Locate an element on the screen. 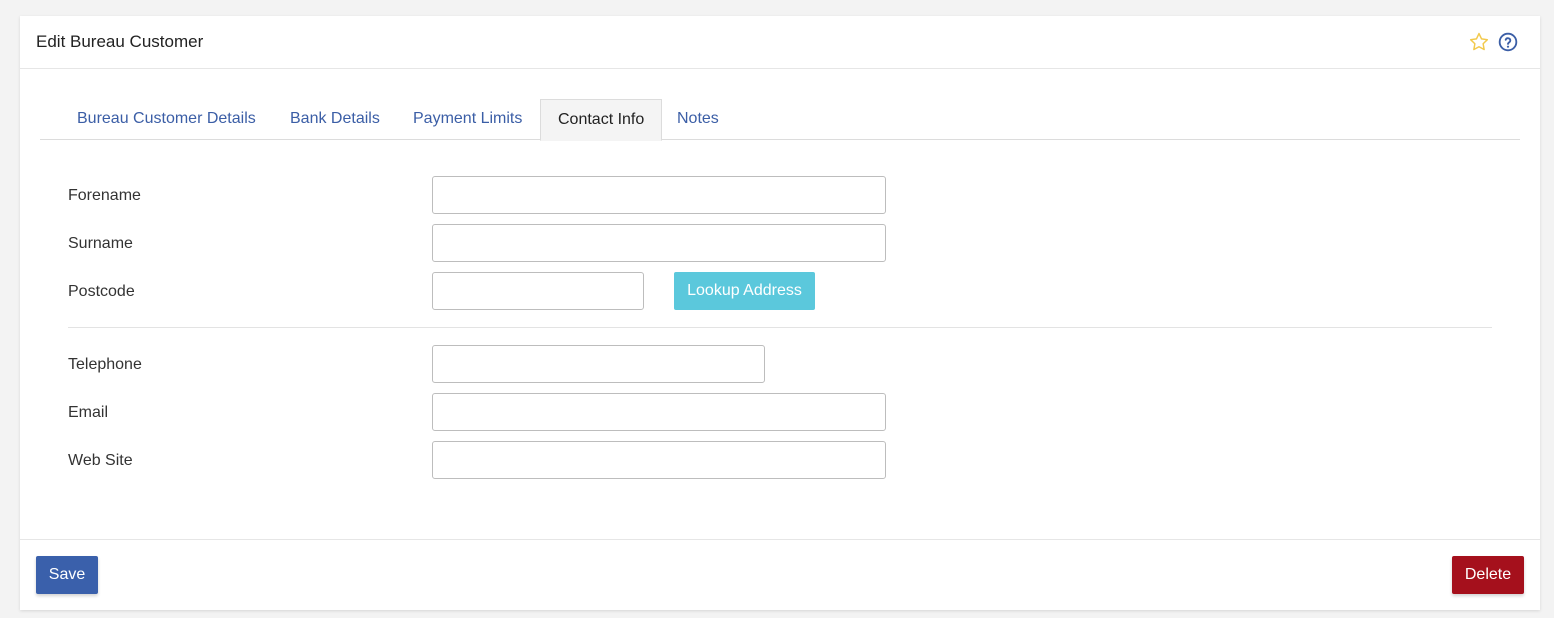 The height and width of the screenshot is (618, 1554). postcode-input is located at coordinates (538, 291).